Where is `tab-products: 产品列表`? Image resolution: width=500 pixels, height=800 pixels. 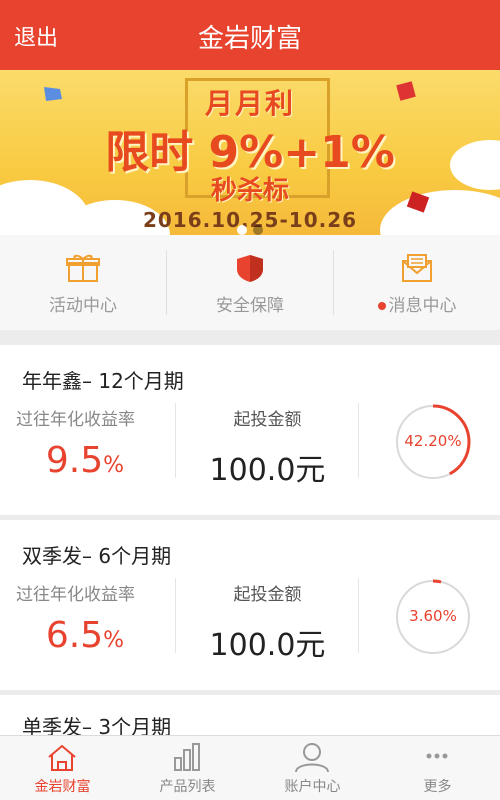
tab-products: 产品列表 is located at coordinates (187, 768).